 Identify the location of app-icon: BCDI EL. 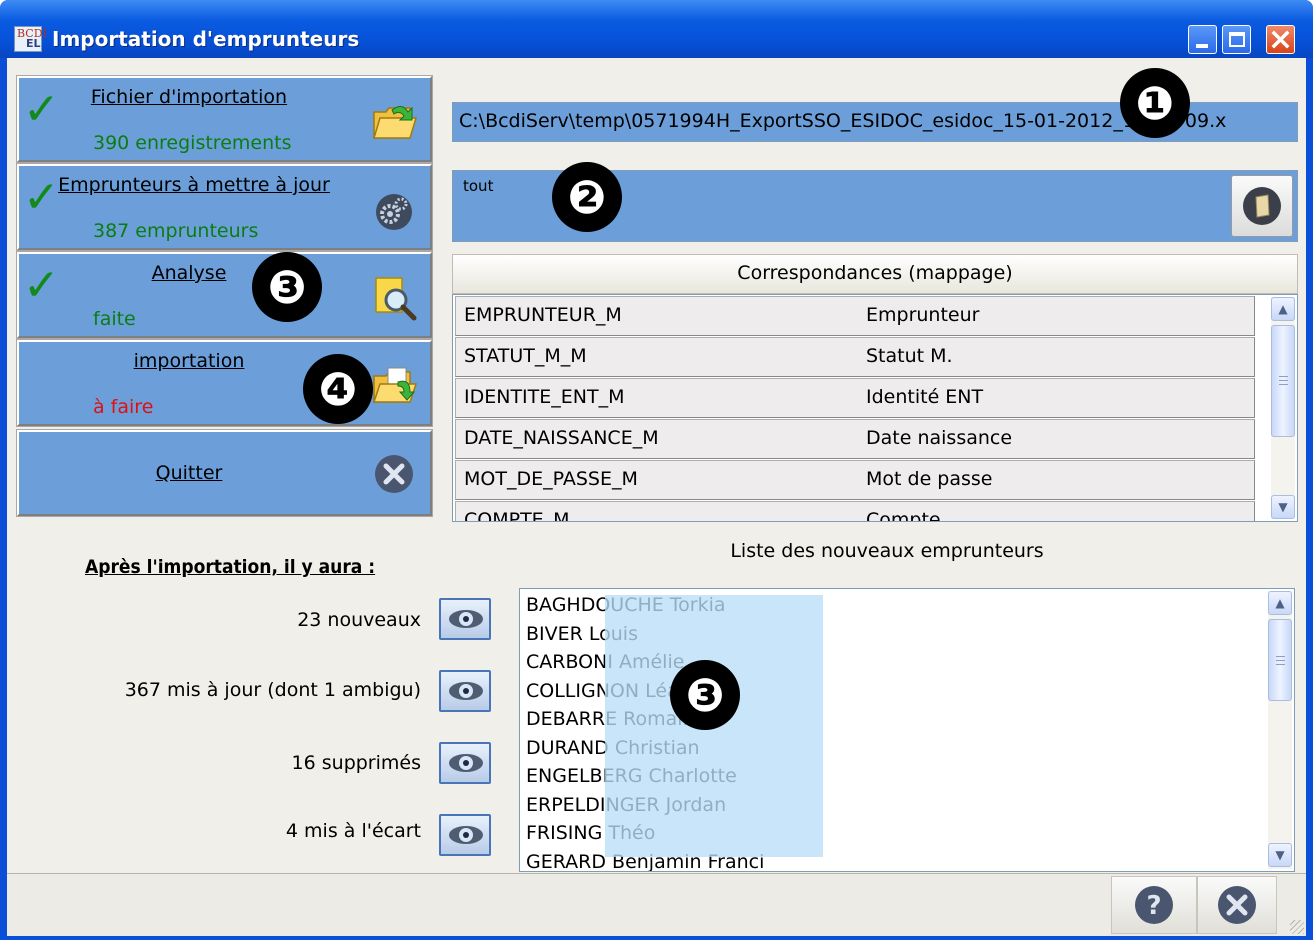
(30, 39).